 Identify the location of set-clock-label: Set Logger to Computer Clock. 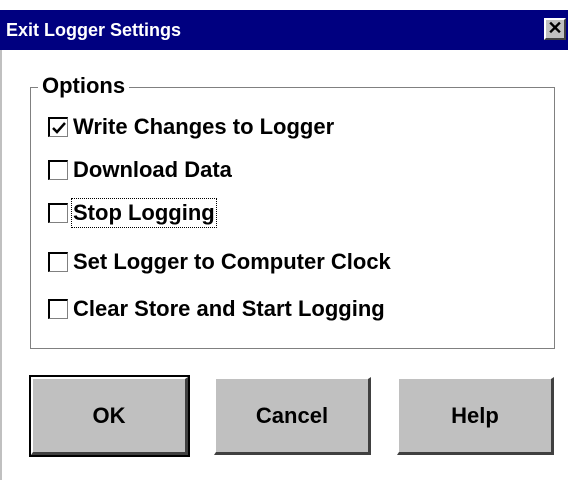
(232, 261).